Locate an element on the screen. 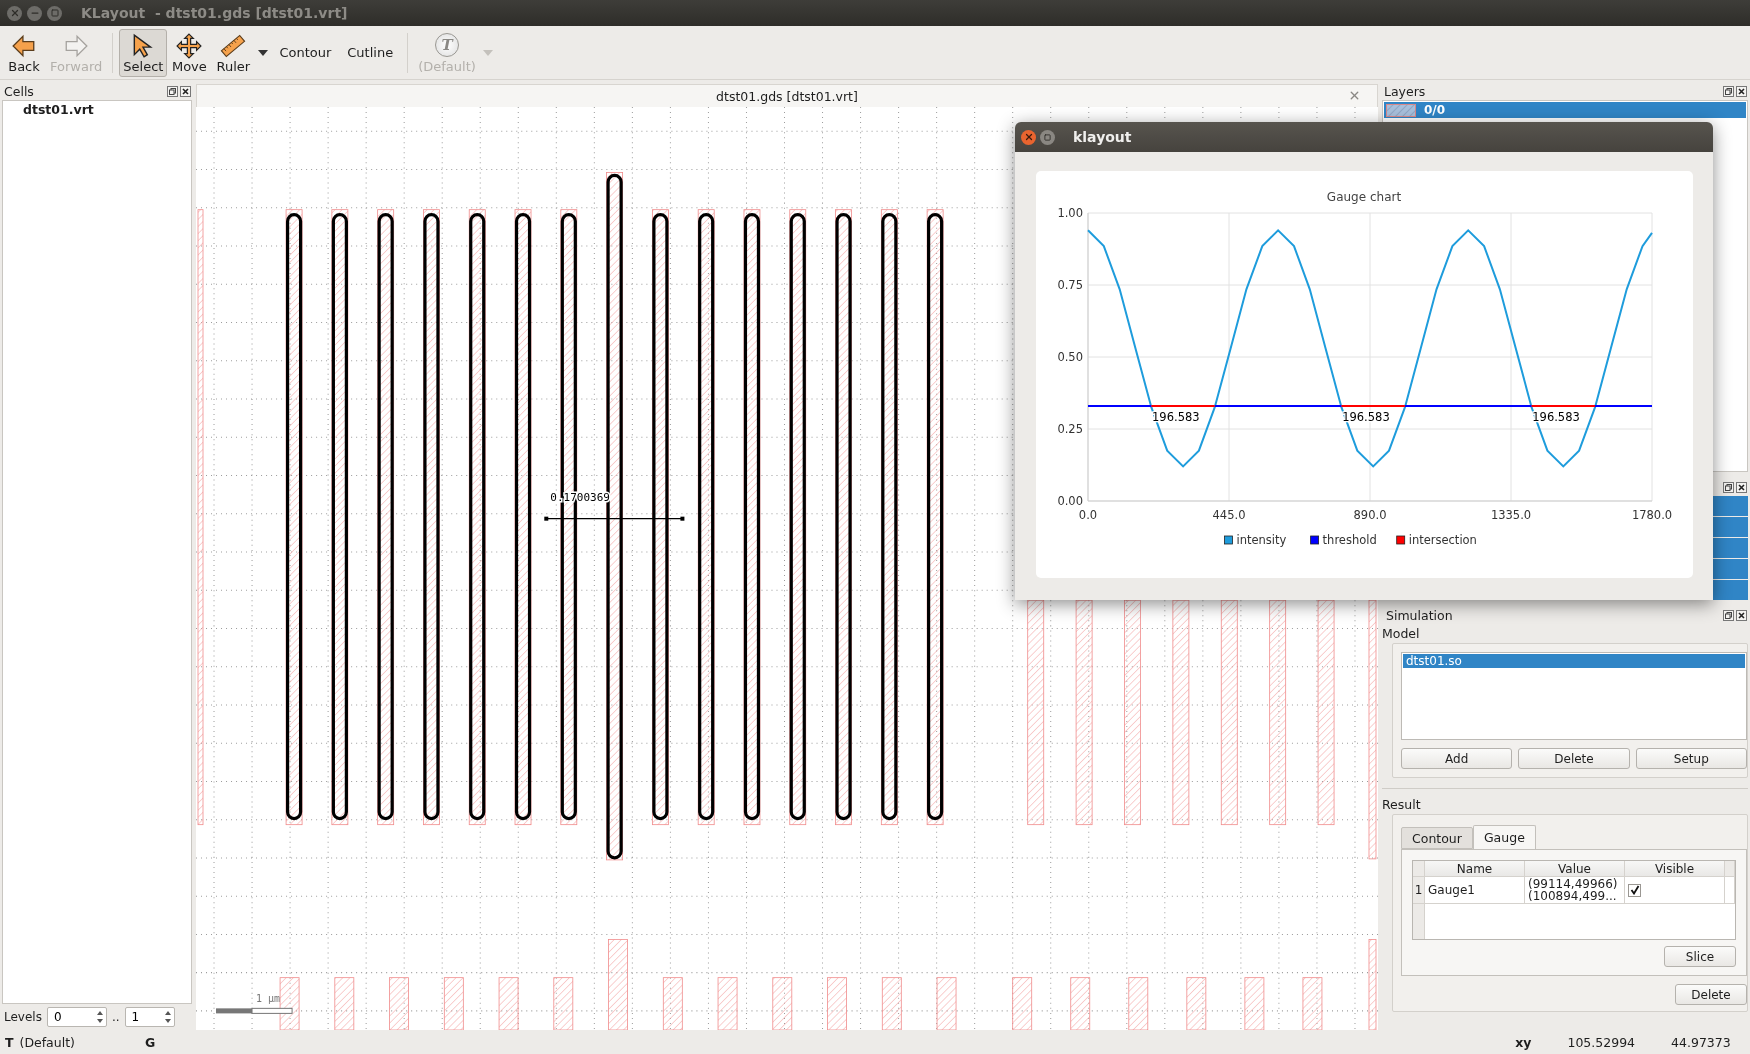 Image resolution: width=1750 pixels, height=1054 pixels. status-key: G is located at coordinates (150, 1042).